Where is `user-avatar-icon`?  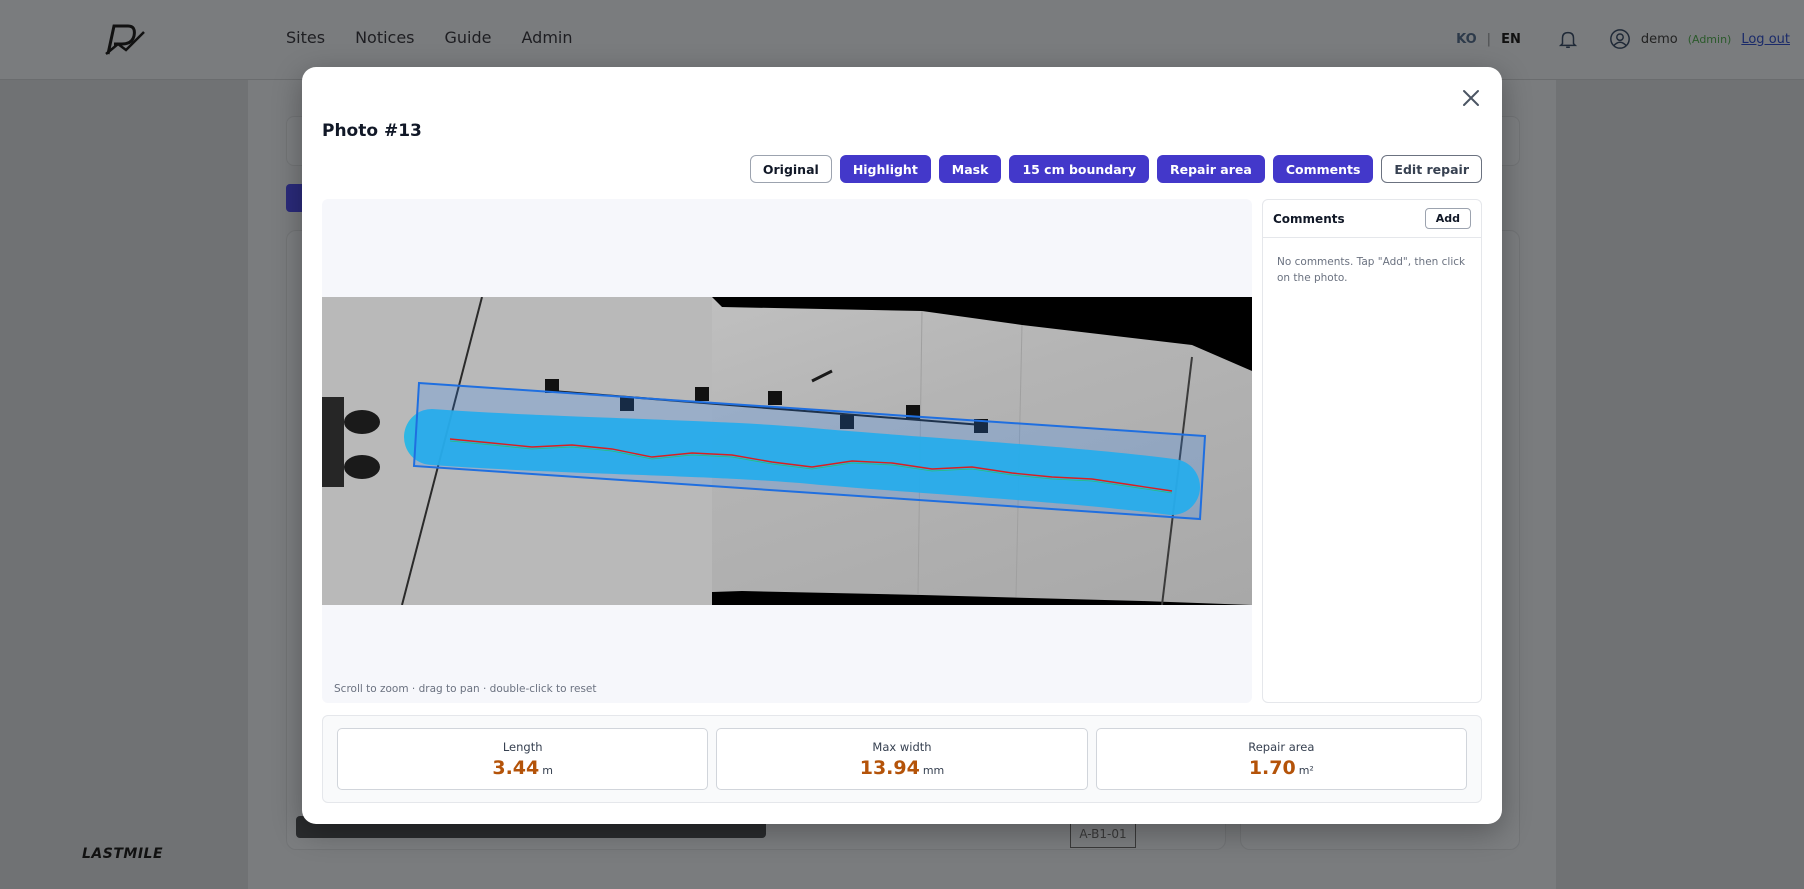
user-avatar-icon is located at coordinates (1620, 39).